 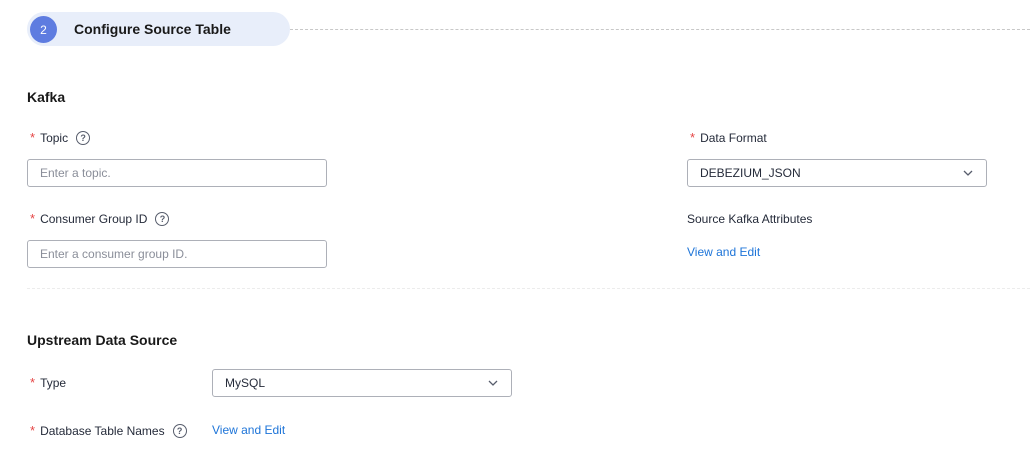 I want to click on data-format-value: DEBEZIUM_JSON, so click(x=750, y=173).